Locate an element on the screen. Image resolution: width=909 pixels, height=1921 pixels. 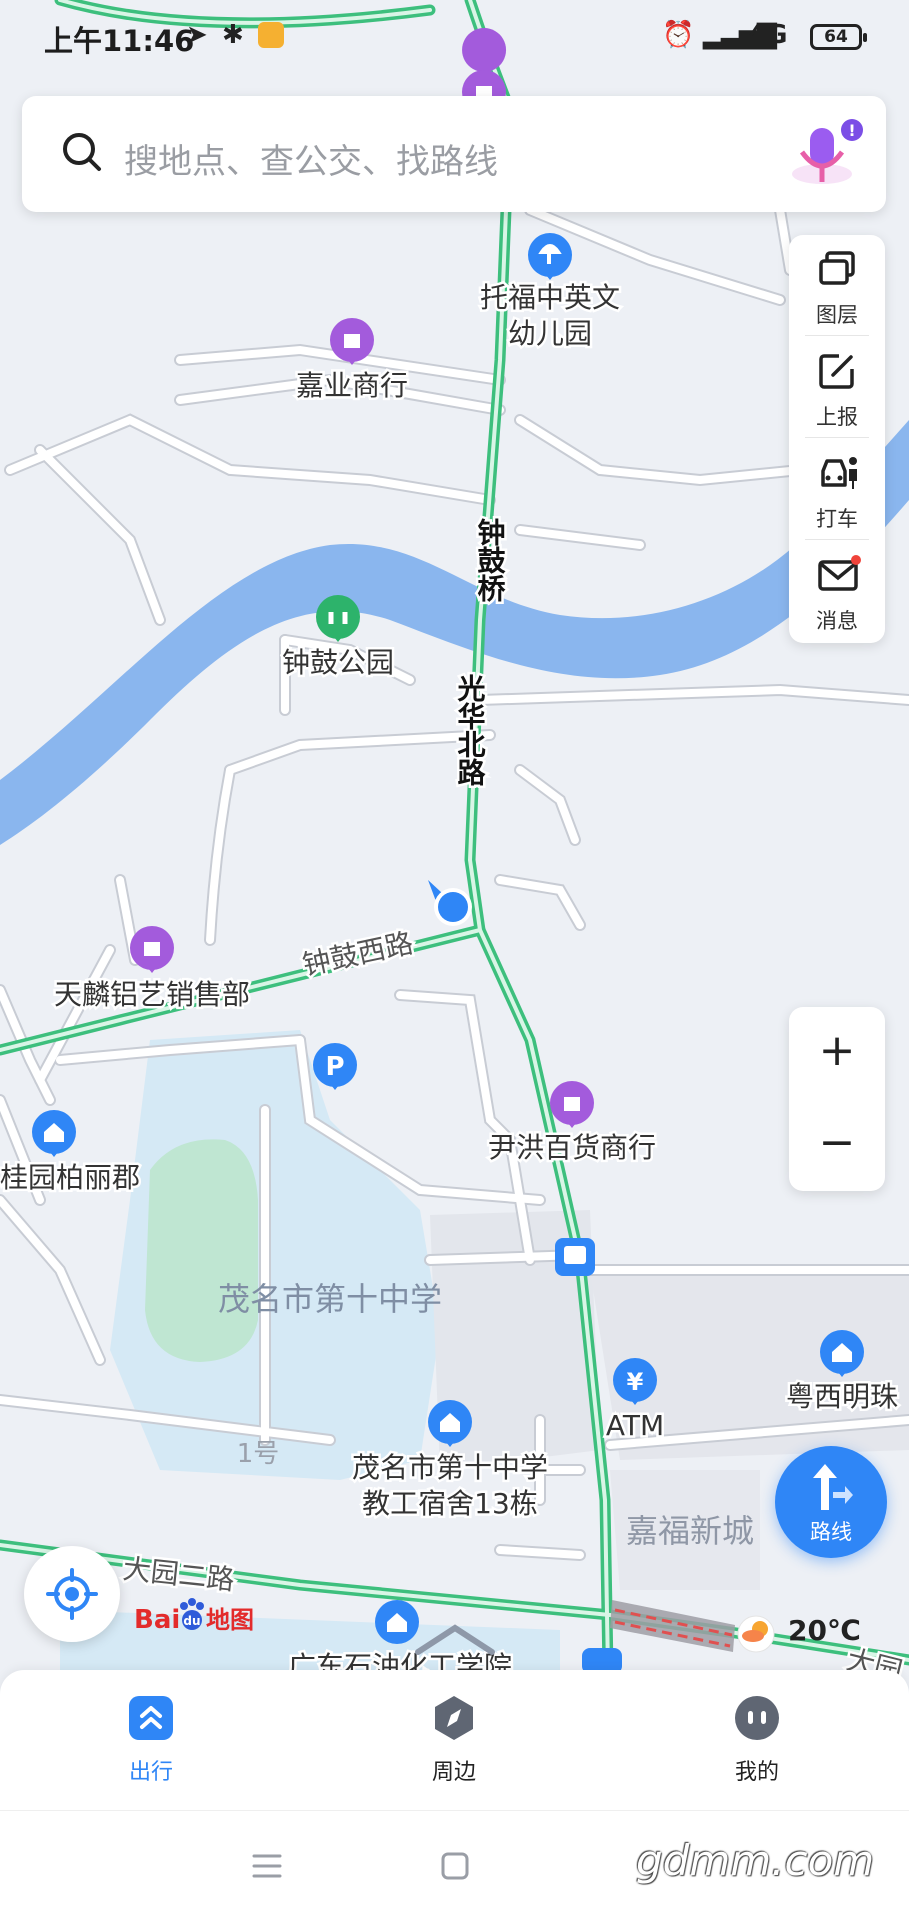
poi-label-atm: ATM is located at coordinates (635, 1425).